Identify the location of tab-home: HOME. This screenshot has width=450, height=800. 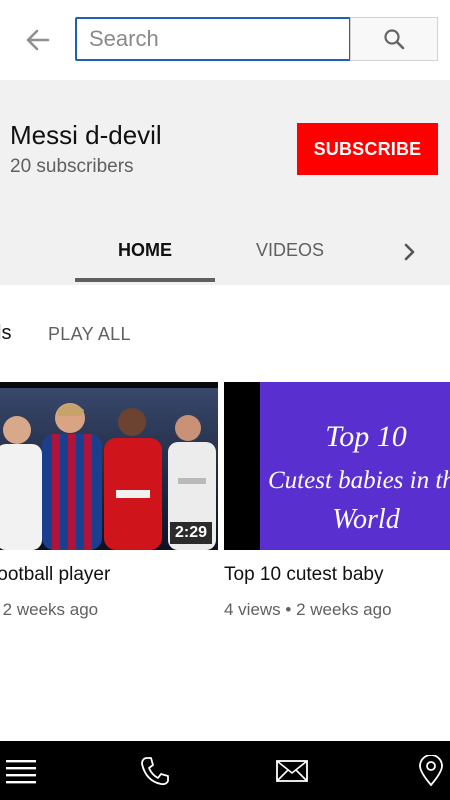
(145, 250).